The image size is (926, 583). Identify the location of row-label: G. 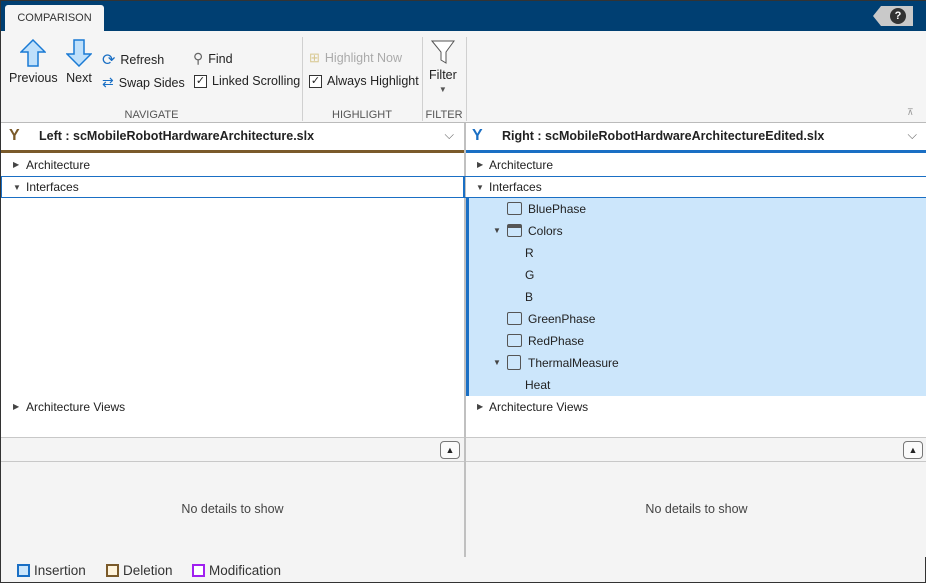
(530, 275).